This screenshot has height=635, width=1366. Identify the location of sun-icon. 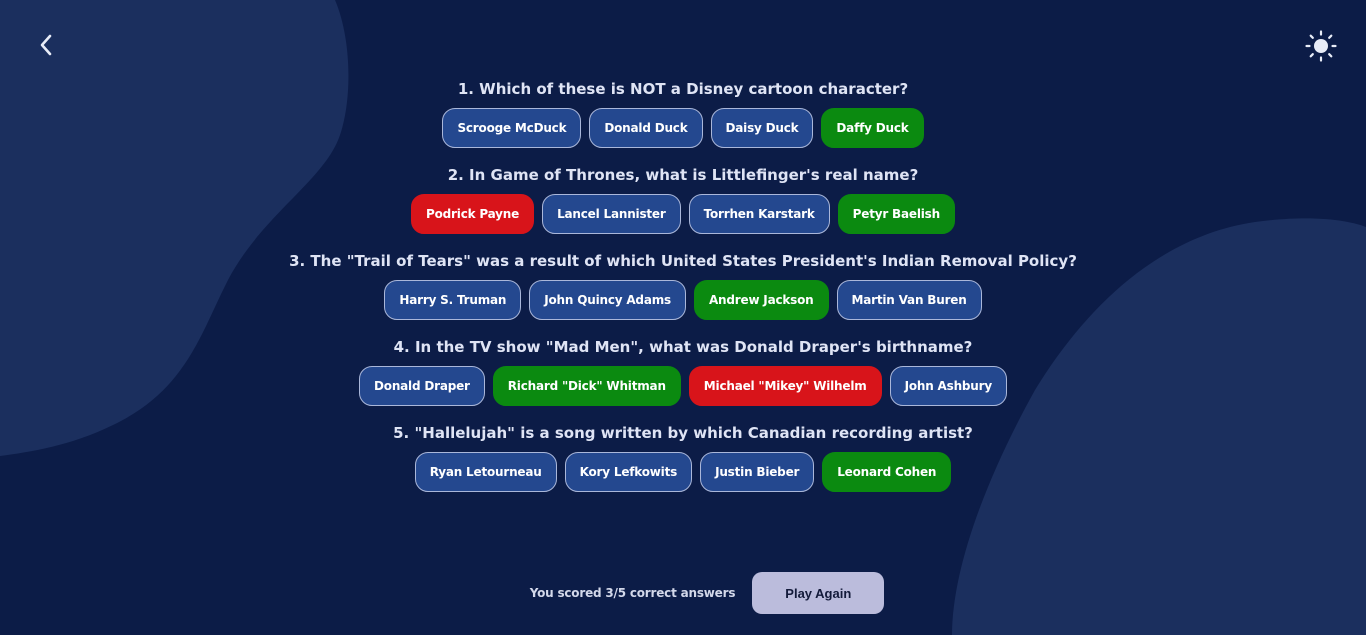
(1321, 46).